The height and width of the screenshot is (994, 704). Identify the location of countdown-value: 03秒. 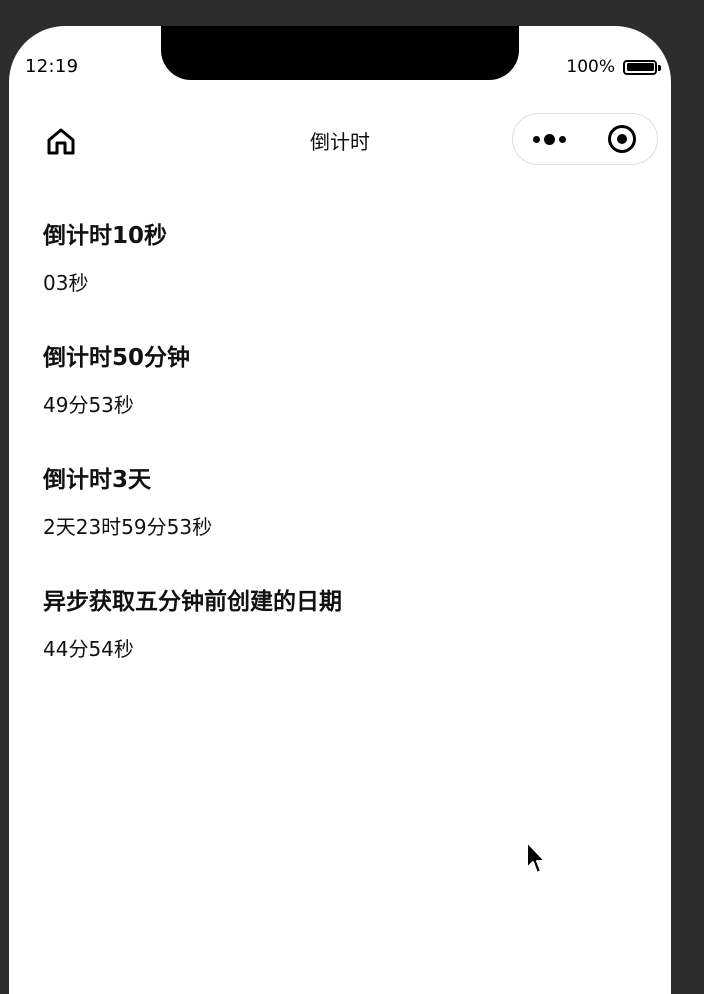
(66, 283).